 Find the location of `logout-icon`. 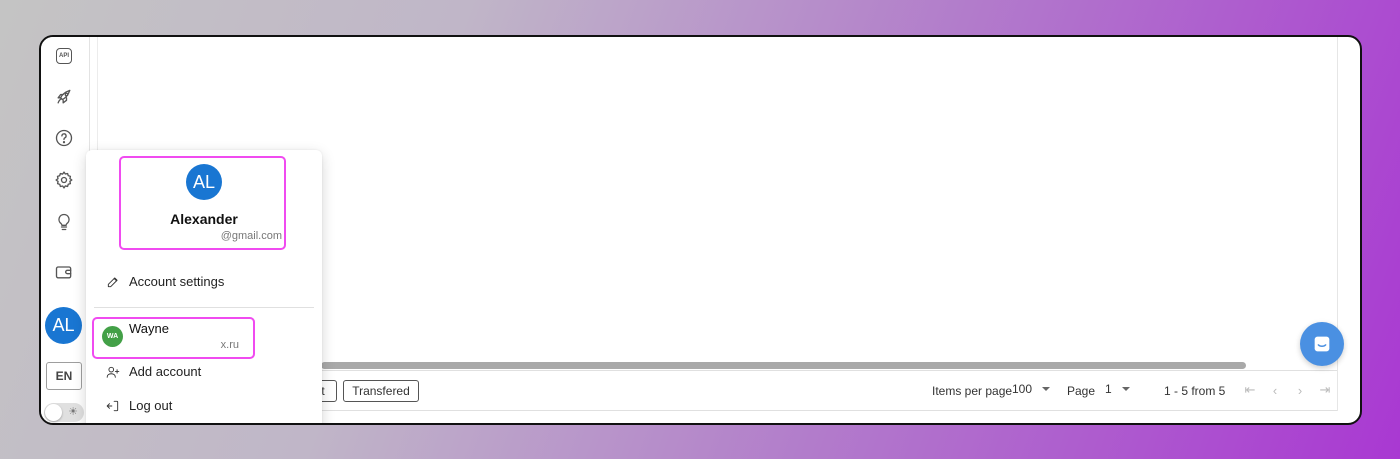

logout-icon is located at coordinates (112, 405).